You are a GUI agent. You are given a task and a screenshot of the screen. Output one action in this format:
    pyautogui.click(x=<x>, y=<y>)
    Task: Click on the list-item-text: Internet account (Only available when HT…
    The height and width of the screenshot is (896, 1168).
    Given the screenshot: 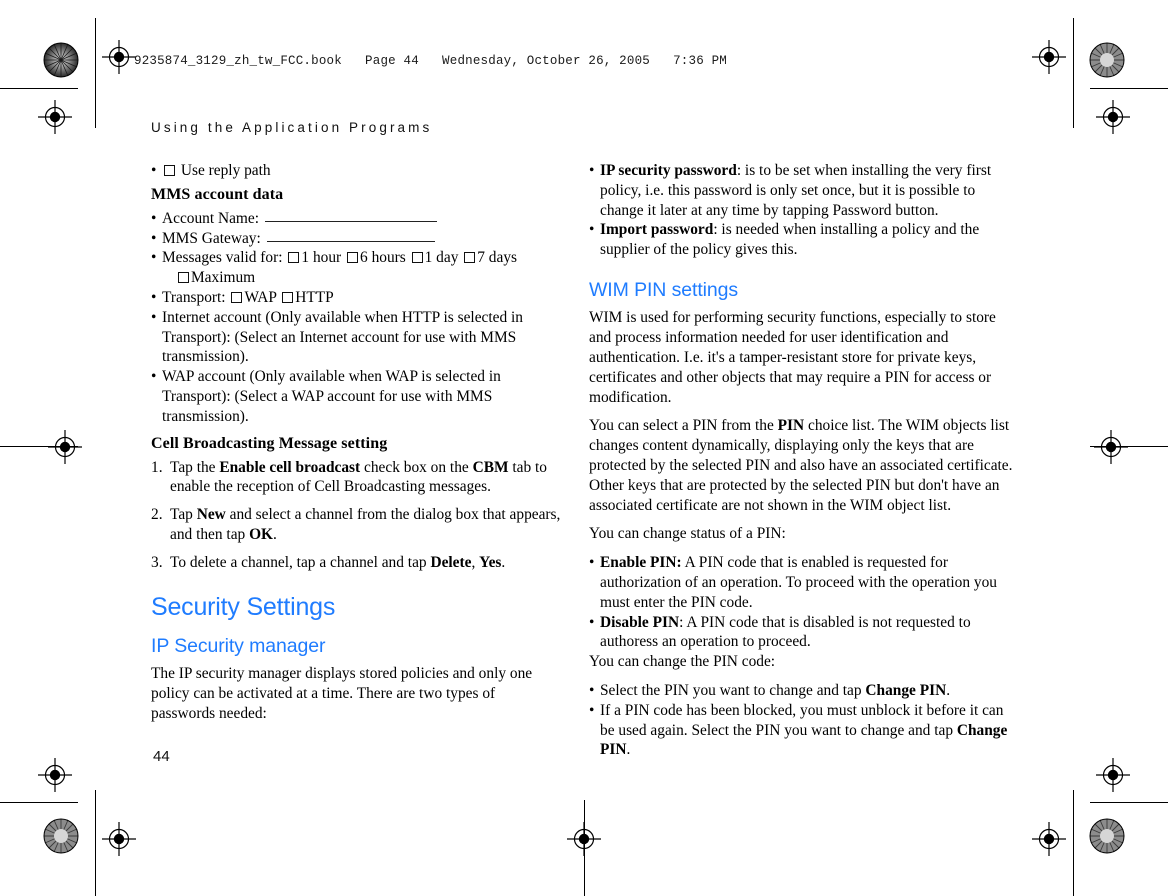 What is the action you would take?
    pyautogui.click(x=342, y=337)
    